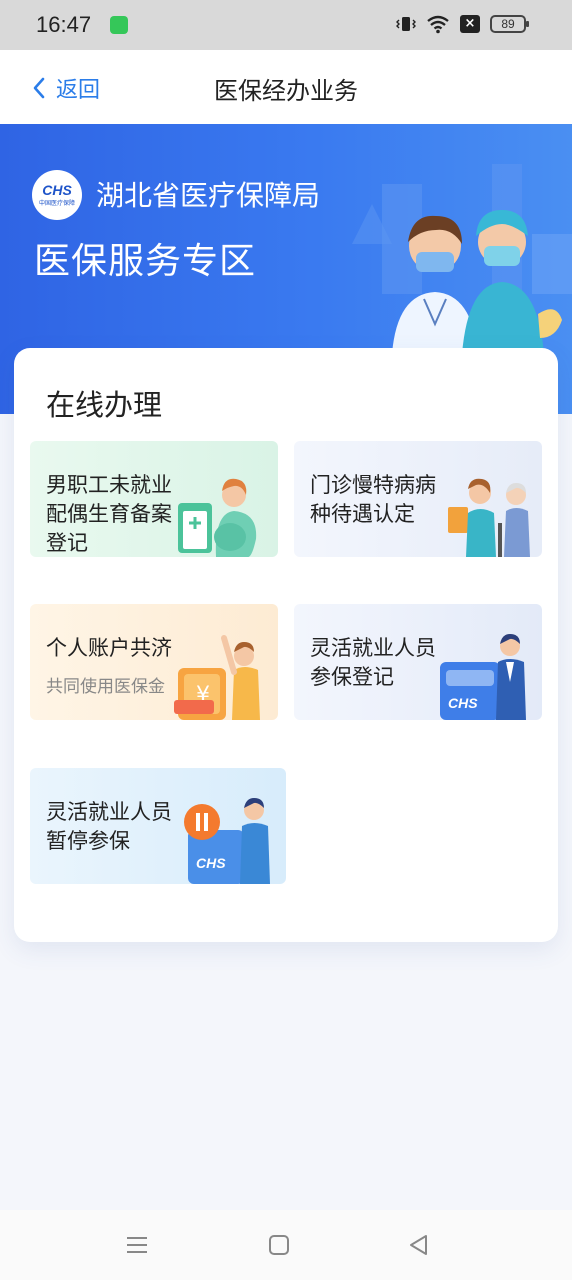  I want to click on home-icon, so click(279, 1245).